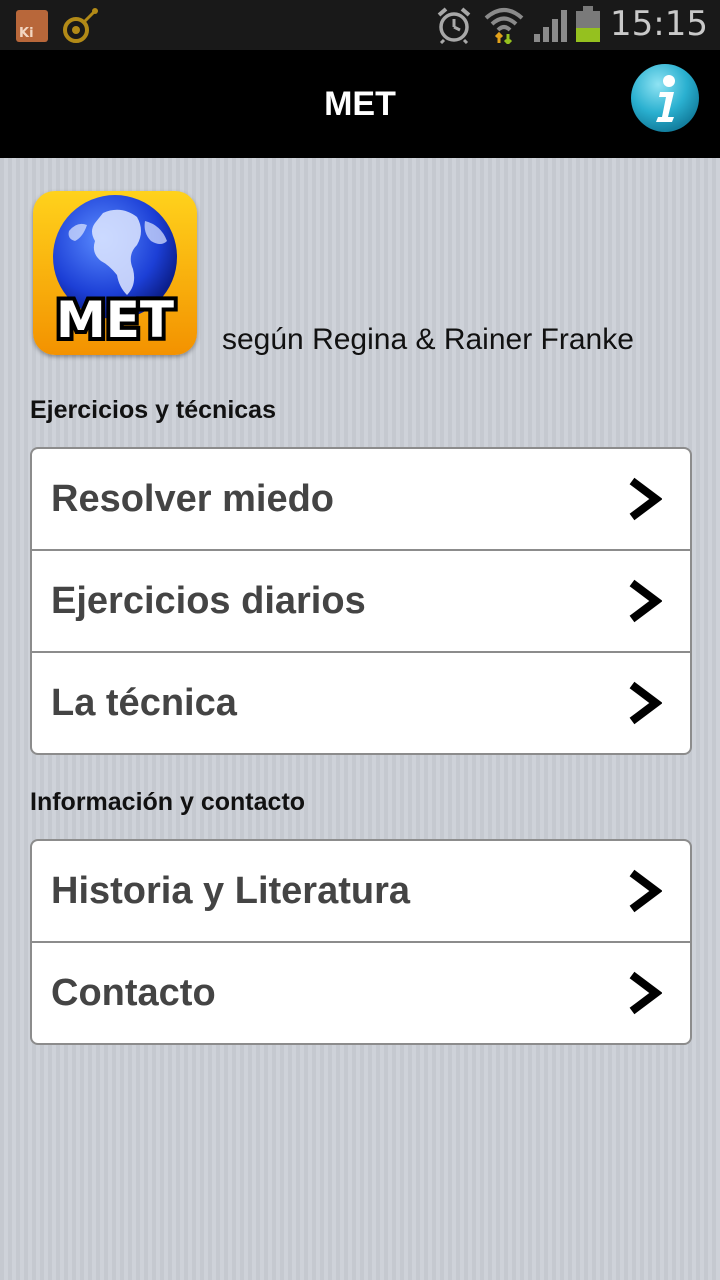 This screenshot has width=720, height=1280. I want to click on app-header: MET, so click(360, 104).